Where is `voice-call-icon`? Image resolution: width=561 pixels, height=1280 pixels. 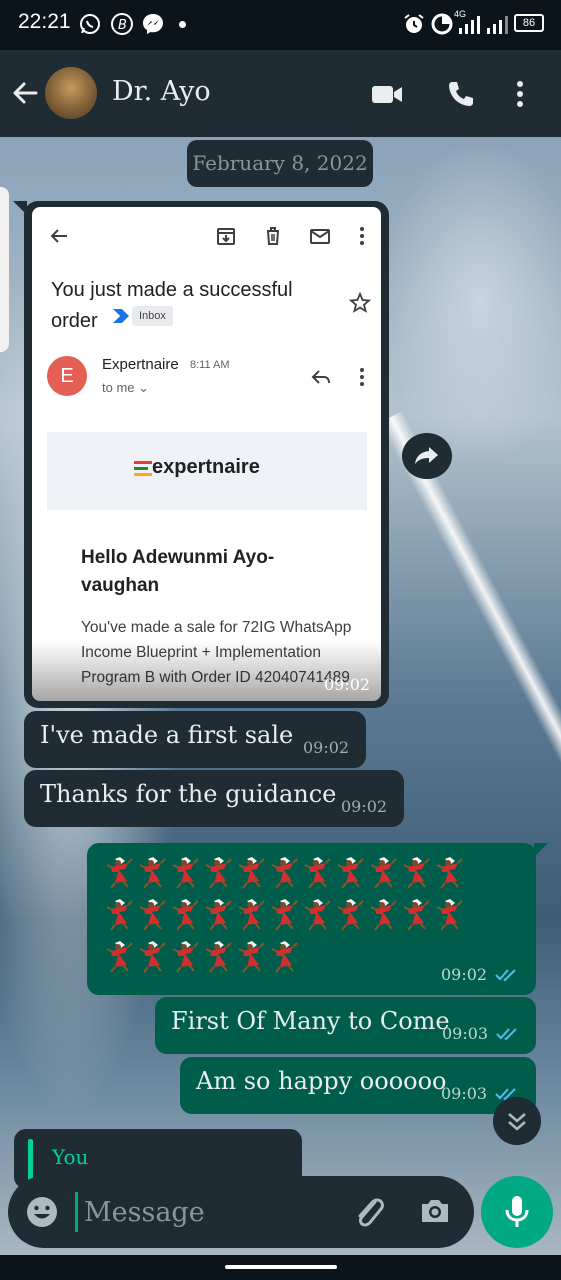
voice-call-icon is located at coordinates (461, 94).